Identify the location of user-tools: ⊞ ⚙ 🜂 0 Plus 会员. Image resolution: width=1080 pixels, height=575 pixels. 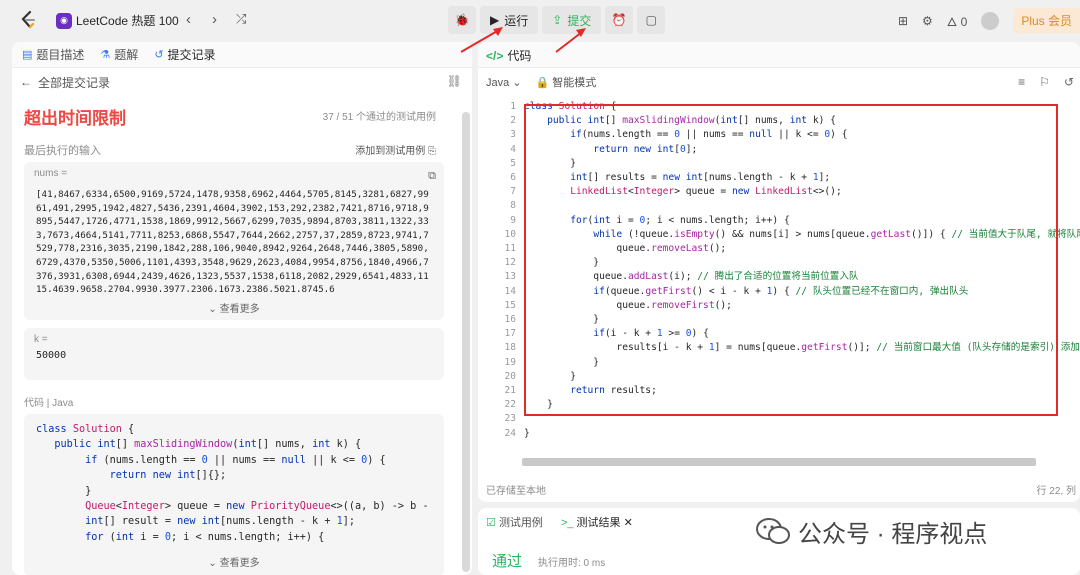
(989, 20).